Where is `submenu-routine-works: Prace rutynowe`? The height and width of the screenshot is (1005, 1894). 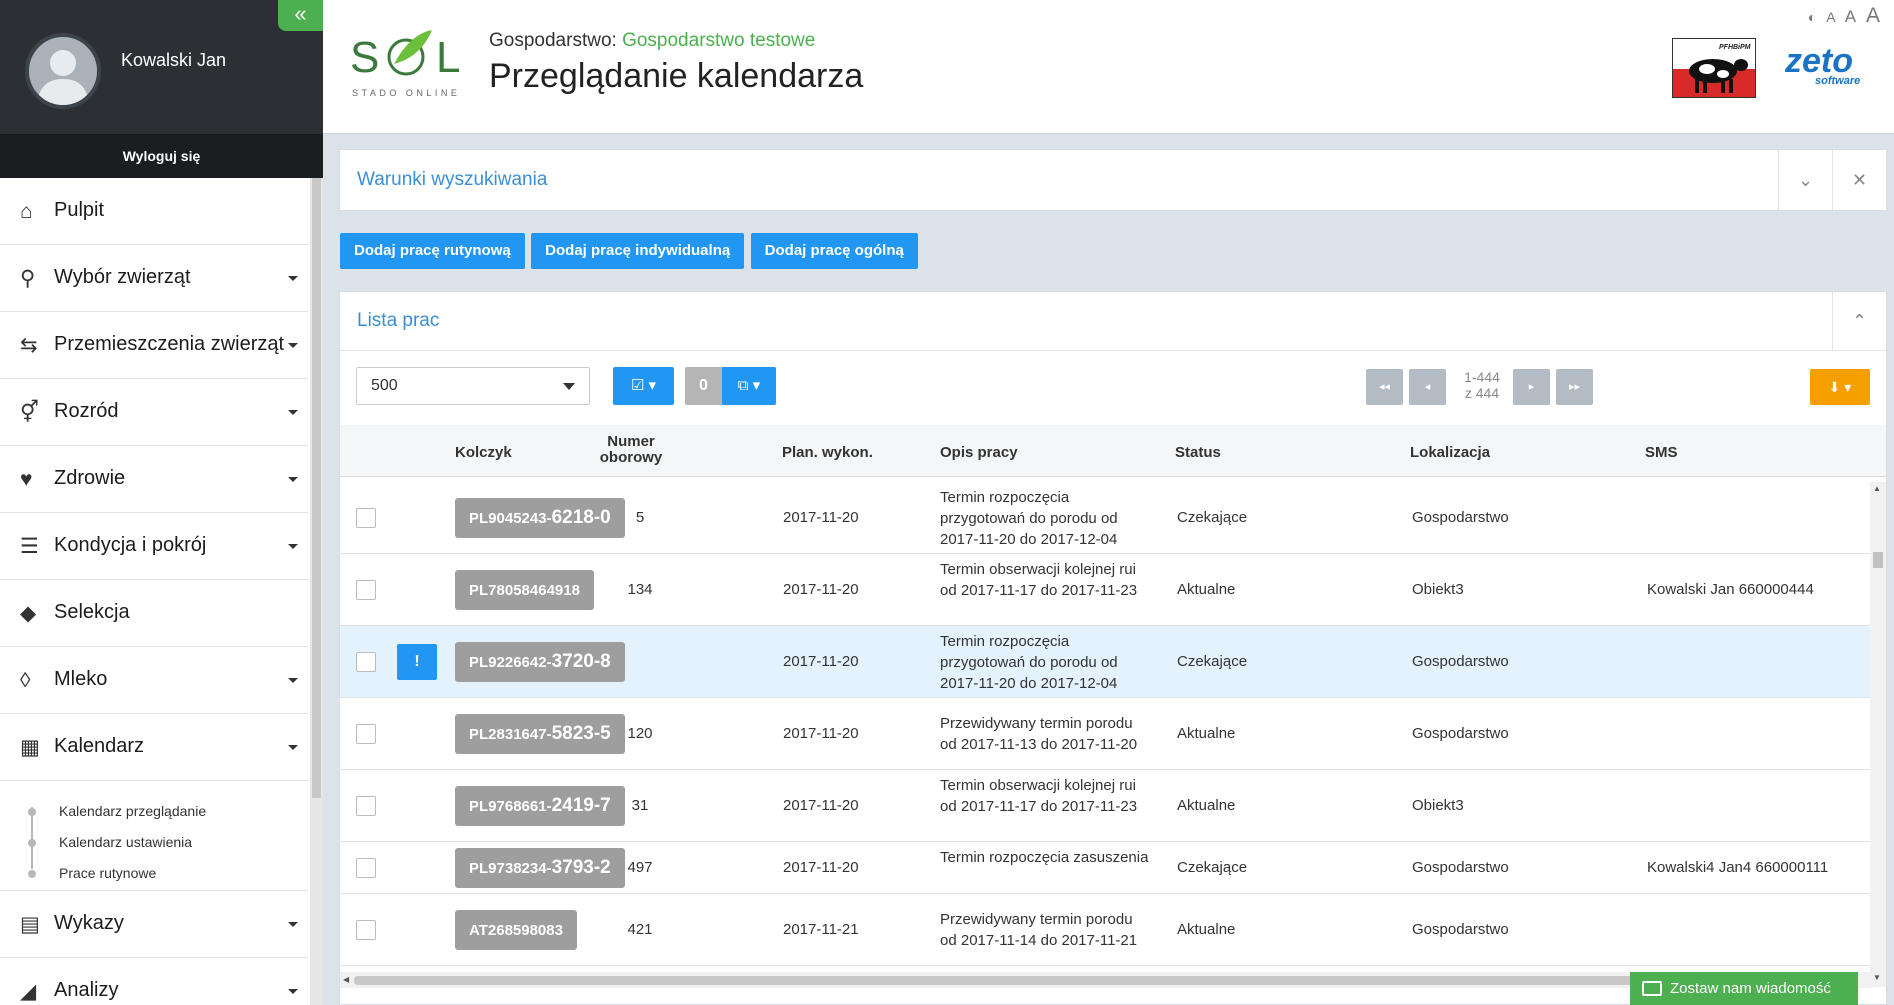 submenu-routine-works: Prace rutynowe is located at coordinates (107, 873).